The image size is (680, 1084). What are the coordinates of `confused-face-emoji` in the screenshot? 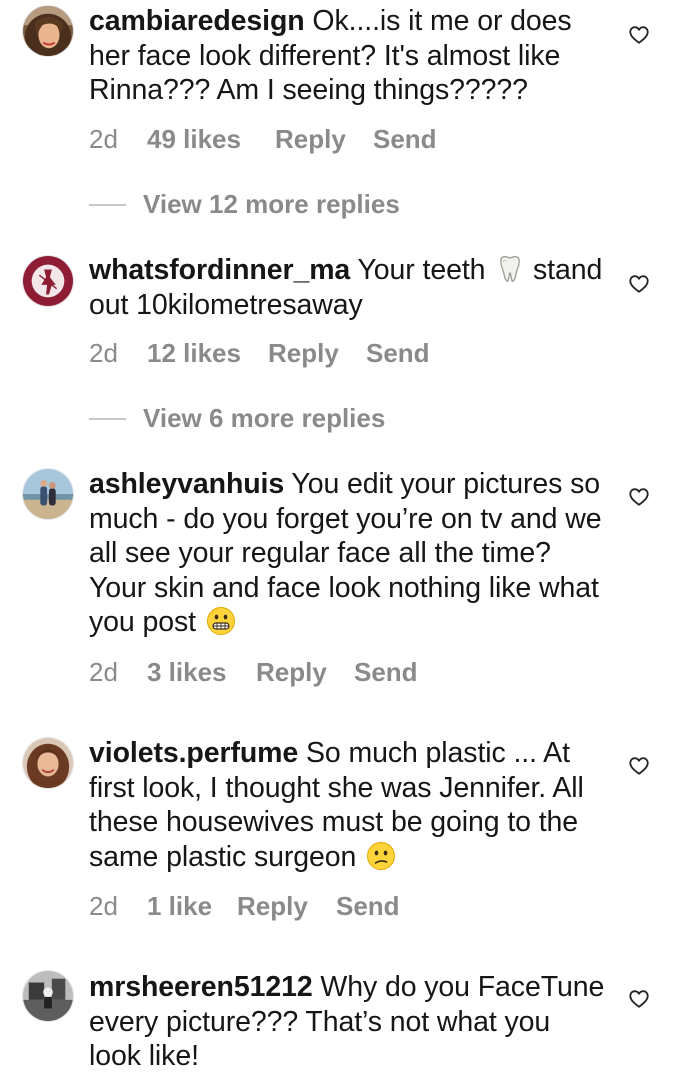 It's located at (381, 856).